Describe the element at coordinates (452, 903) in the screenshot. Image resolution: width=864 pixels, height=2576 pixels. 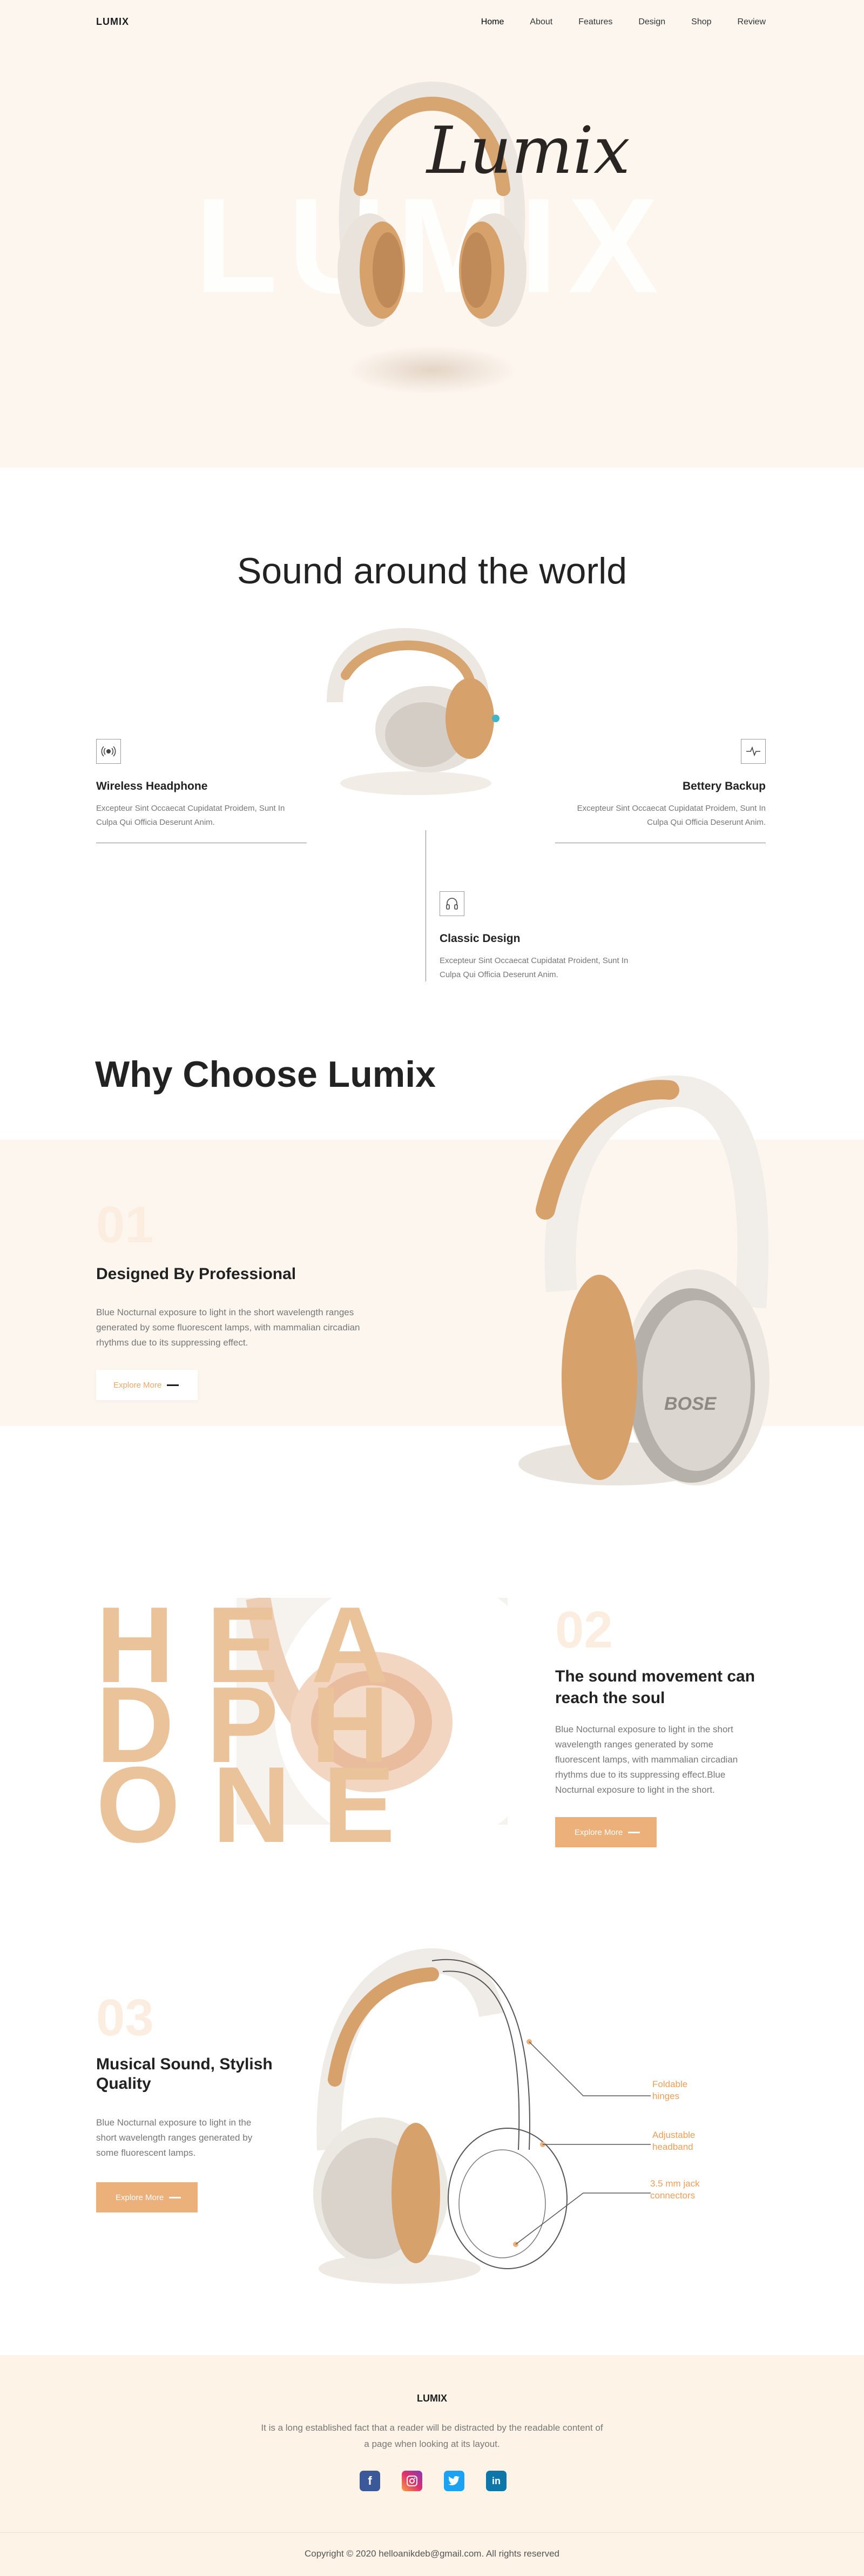
I see `headphone-icon` at that location.